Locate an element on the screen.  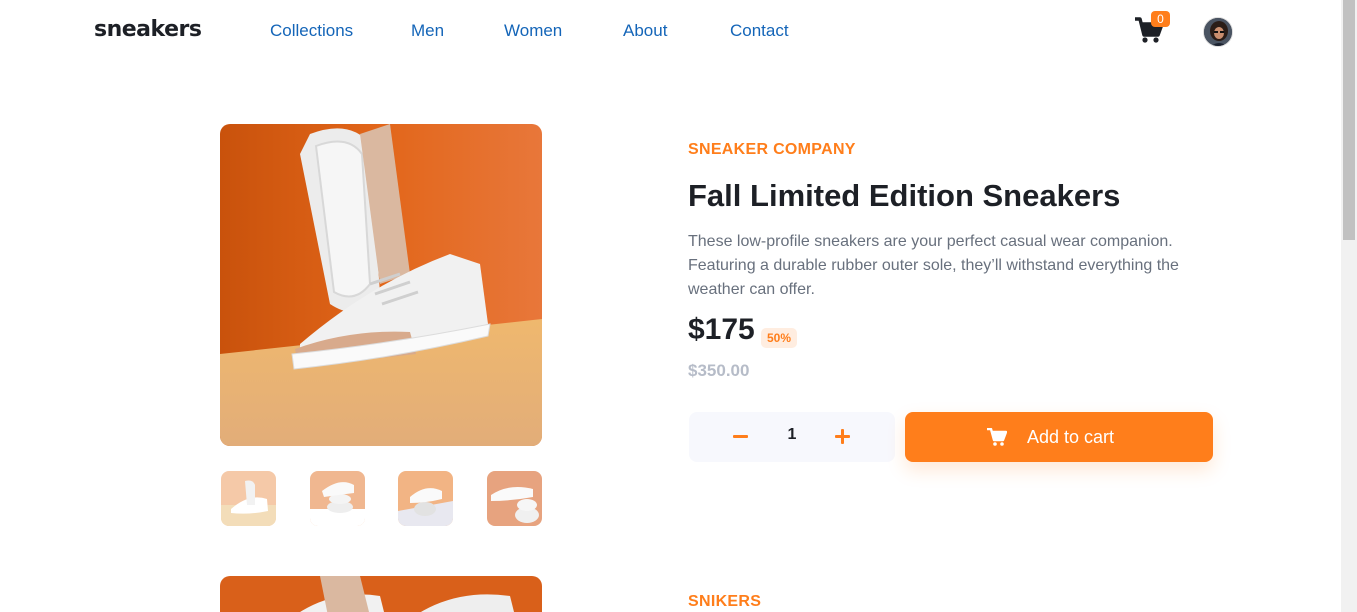
company-name: SNEAKER COMPANY is located at coordinates (772, 149).